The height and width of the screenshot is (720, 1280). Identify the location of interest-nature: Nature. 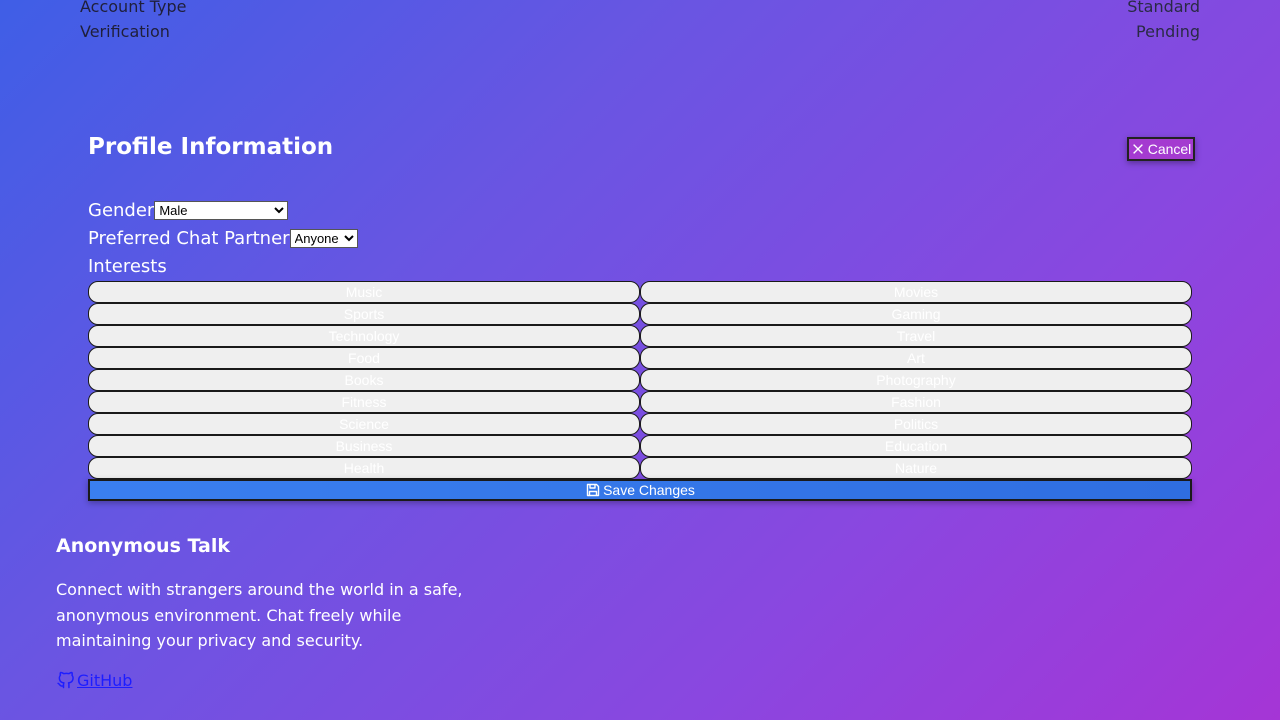
(916, 468).